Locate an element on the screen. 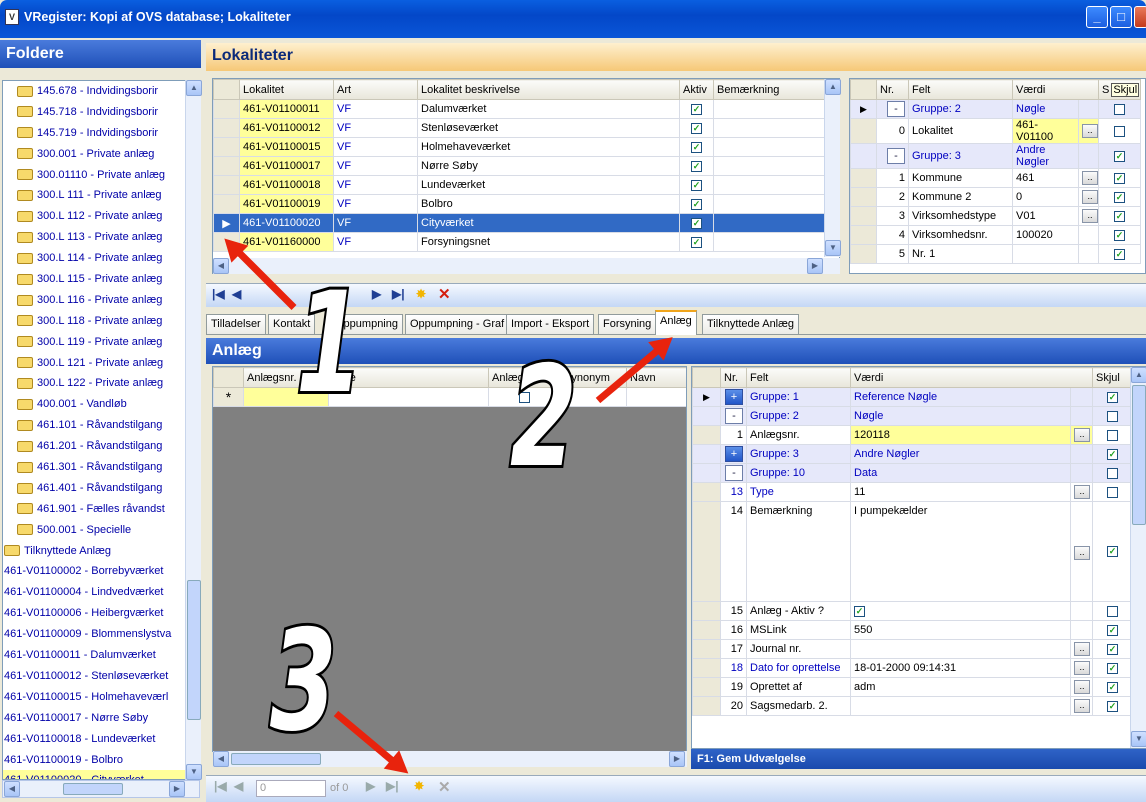  folder-item: 300.001 - Private anlæg is located at coordinates (101, 154).